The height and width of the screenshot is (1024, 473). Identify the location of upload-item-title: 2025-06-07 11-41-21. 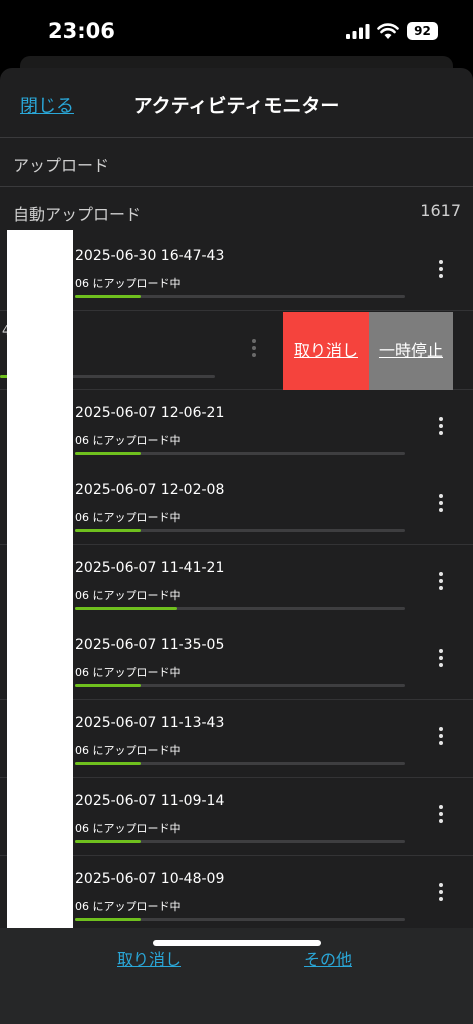
(150, 568).